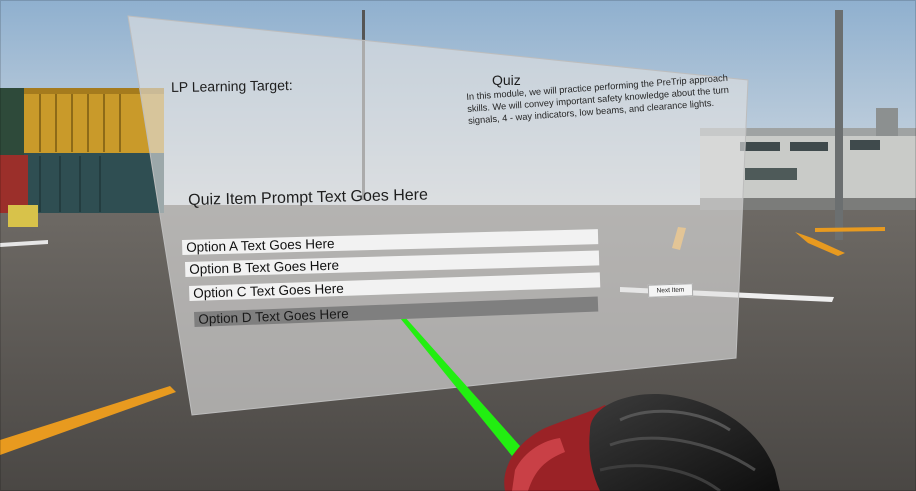  I want to click on shipping-containers, so click(82, 157).